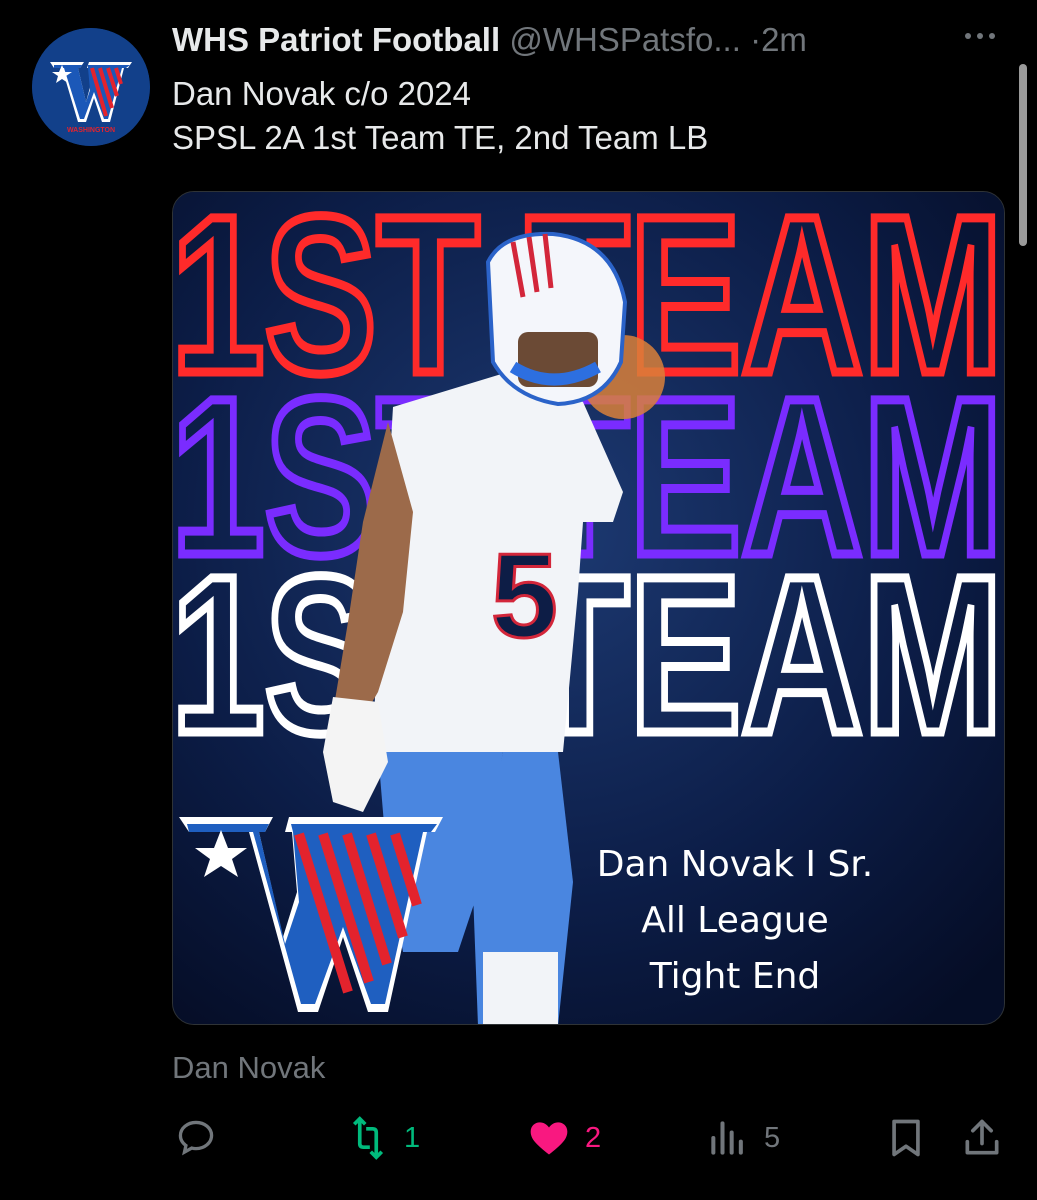 The image size is (1037, 1200). Describe the element at coordinates (1023, 155) in the screenshot. I see `scrollbar` at that location.